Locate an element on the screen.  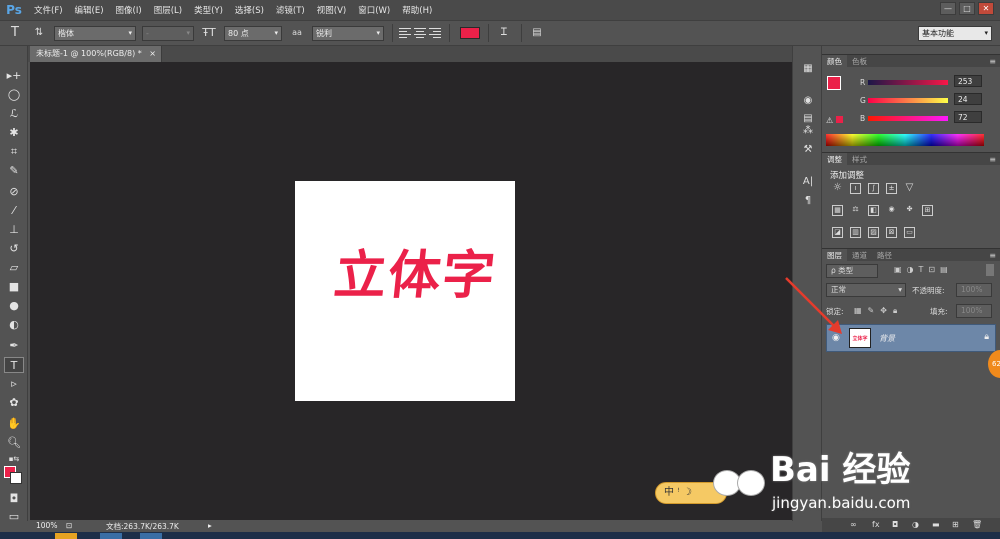
menu-select: 选择(S) is located at coordinates (249, 10).